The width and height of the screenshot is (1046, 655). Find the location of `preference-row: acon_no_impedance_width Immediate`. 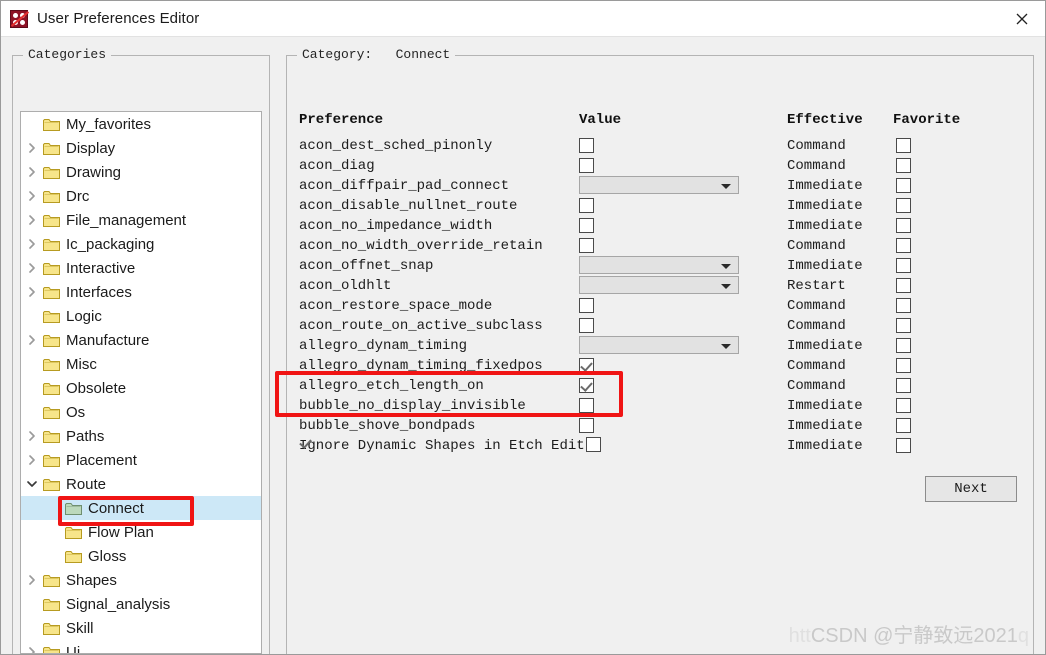

preference-row: acon_no_impedance_width Immediate is located at coordinates (661, 226).